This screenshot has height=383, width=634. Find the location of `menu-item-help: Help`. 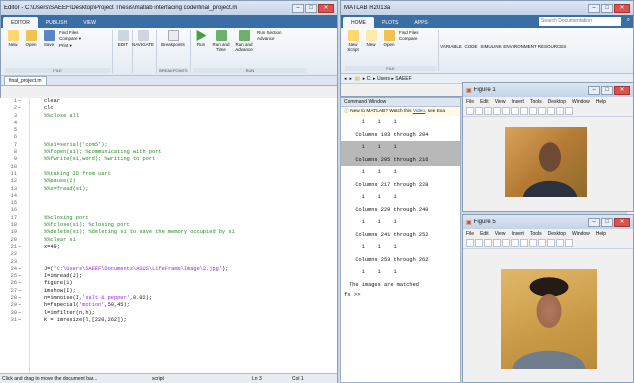

menu-item-help: Help is located at coordinates (601, 234).